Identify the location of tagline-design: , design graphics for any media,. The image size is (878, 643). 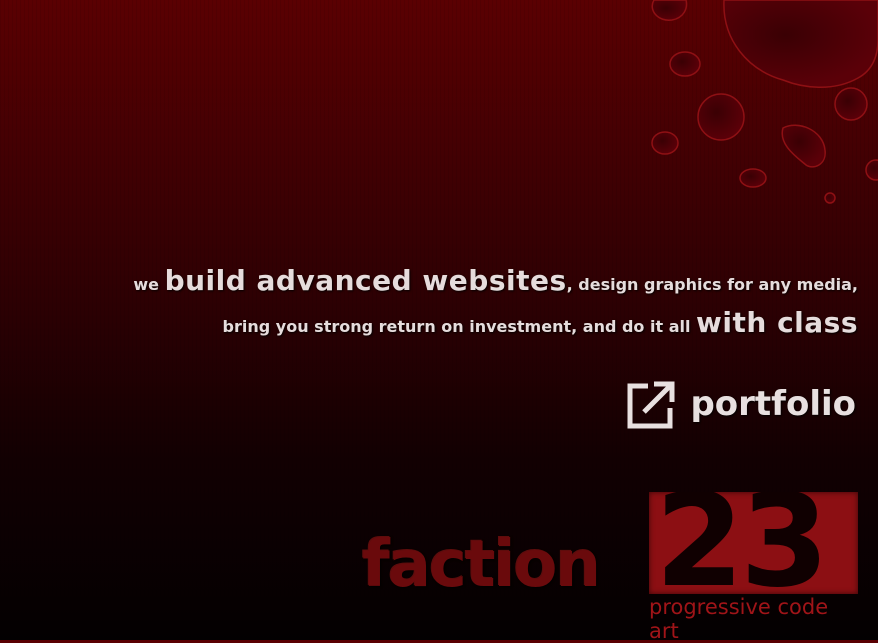
(712, 284).